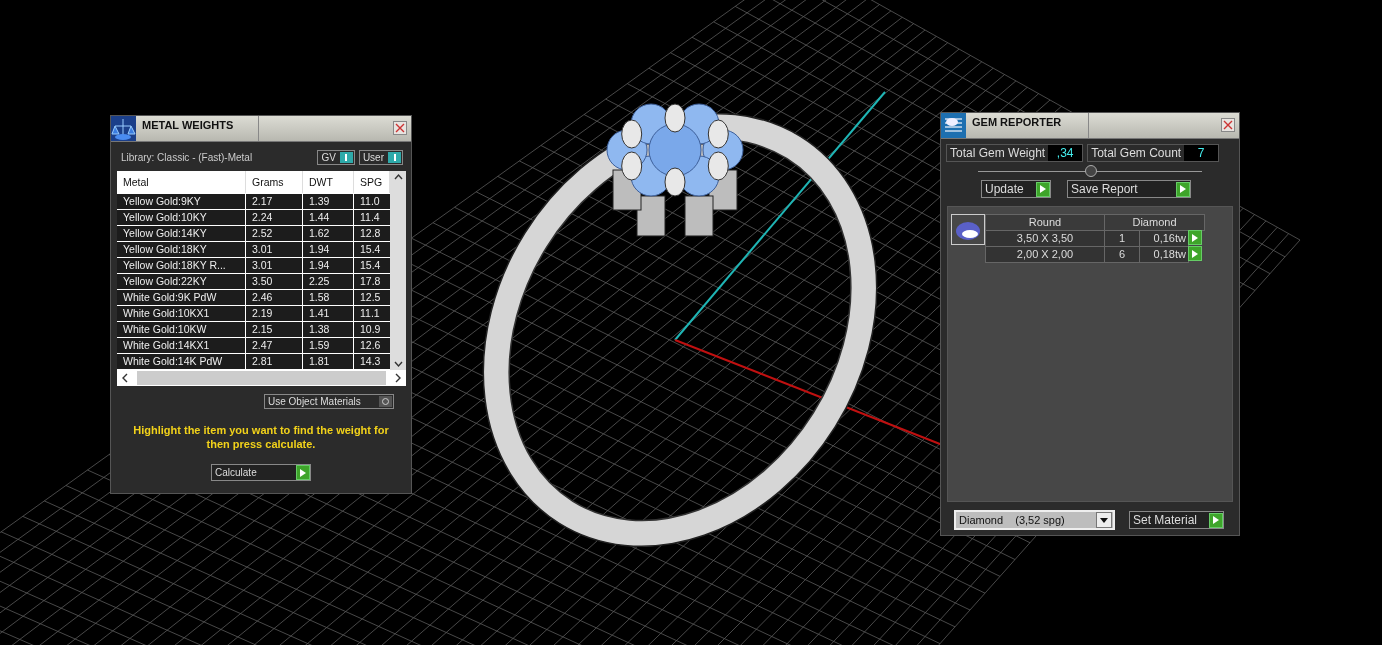  Describe the element at coordinates (1065, 153) in the screenshot. I see `total-weight-value: ,34` at that location.